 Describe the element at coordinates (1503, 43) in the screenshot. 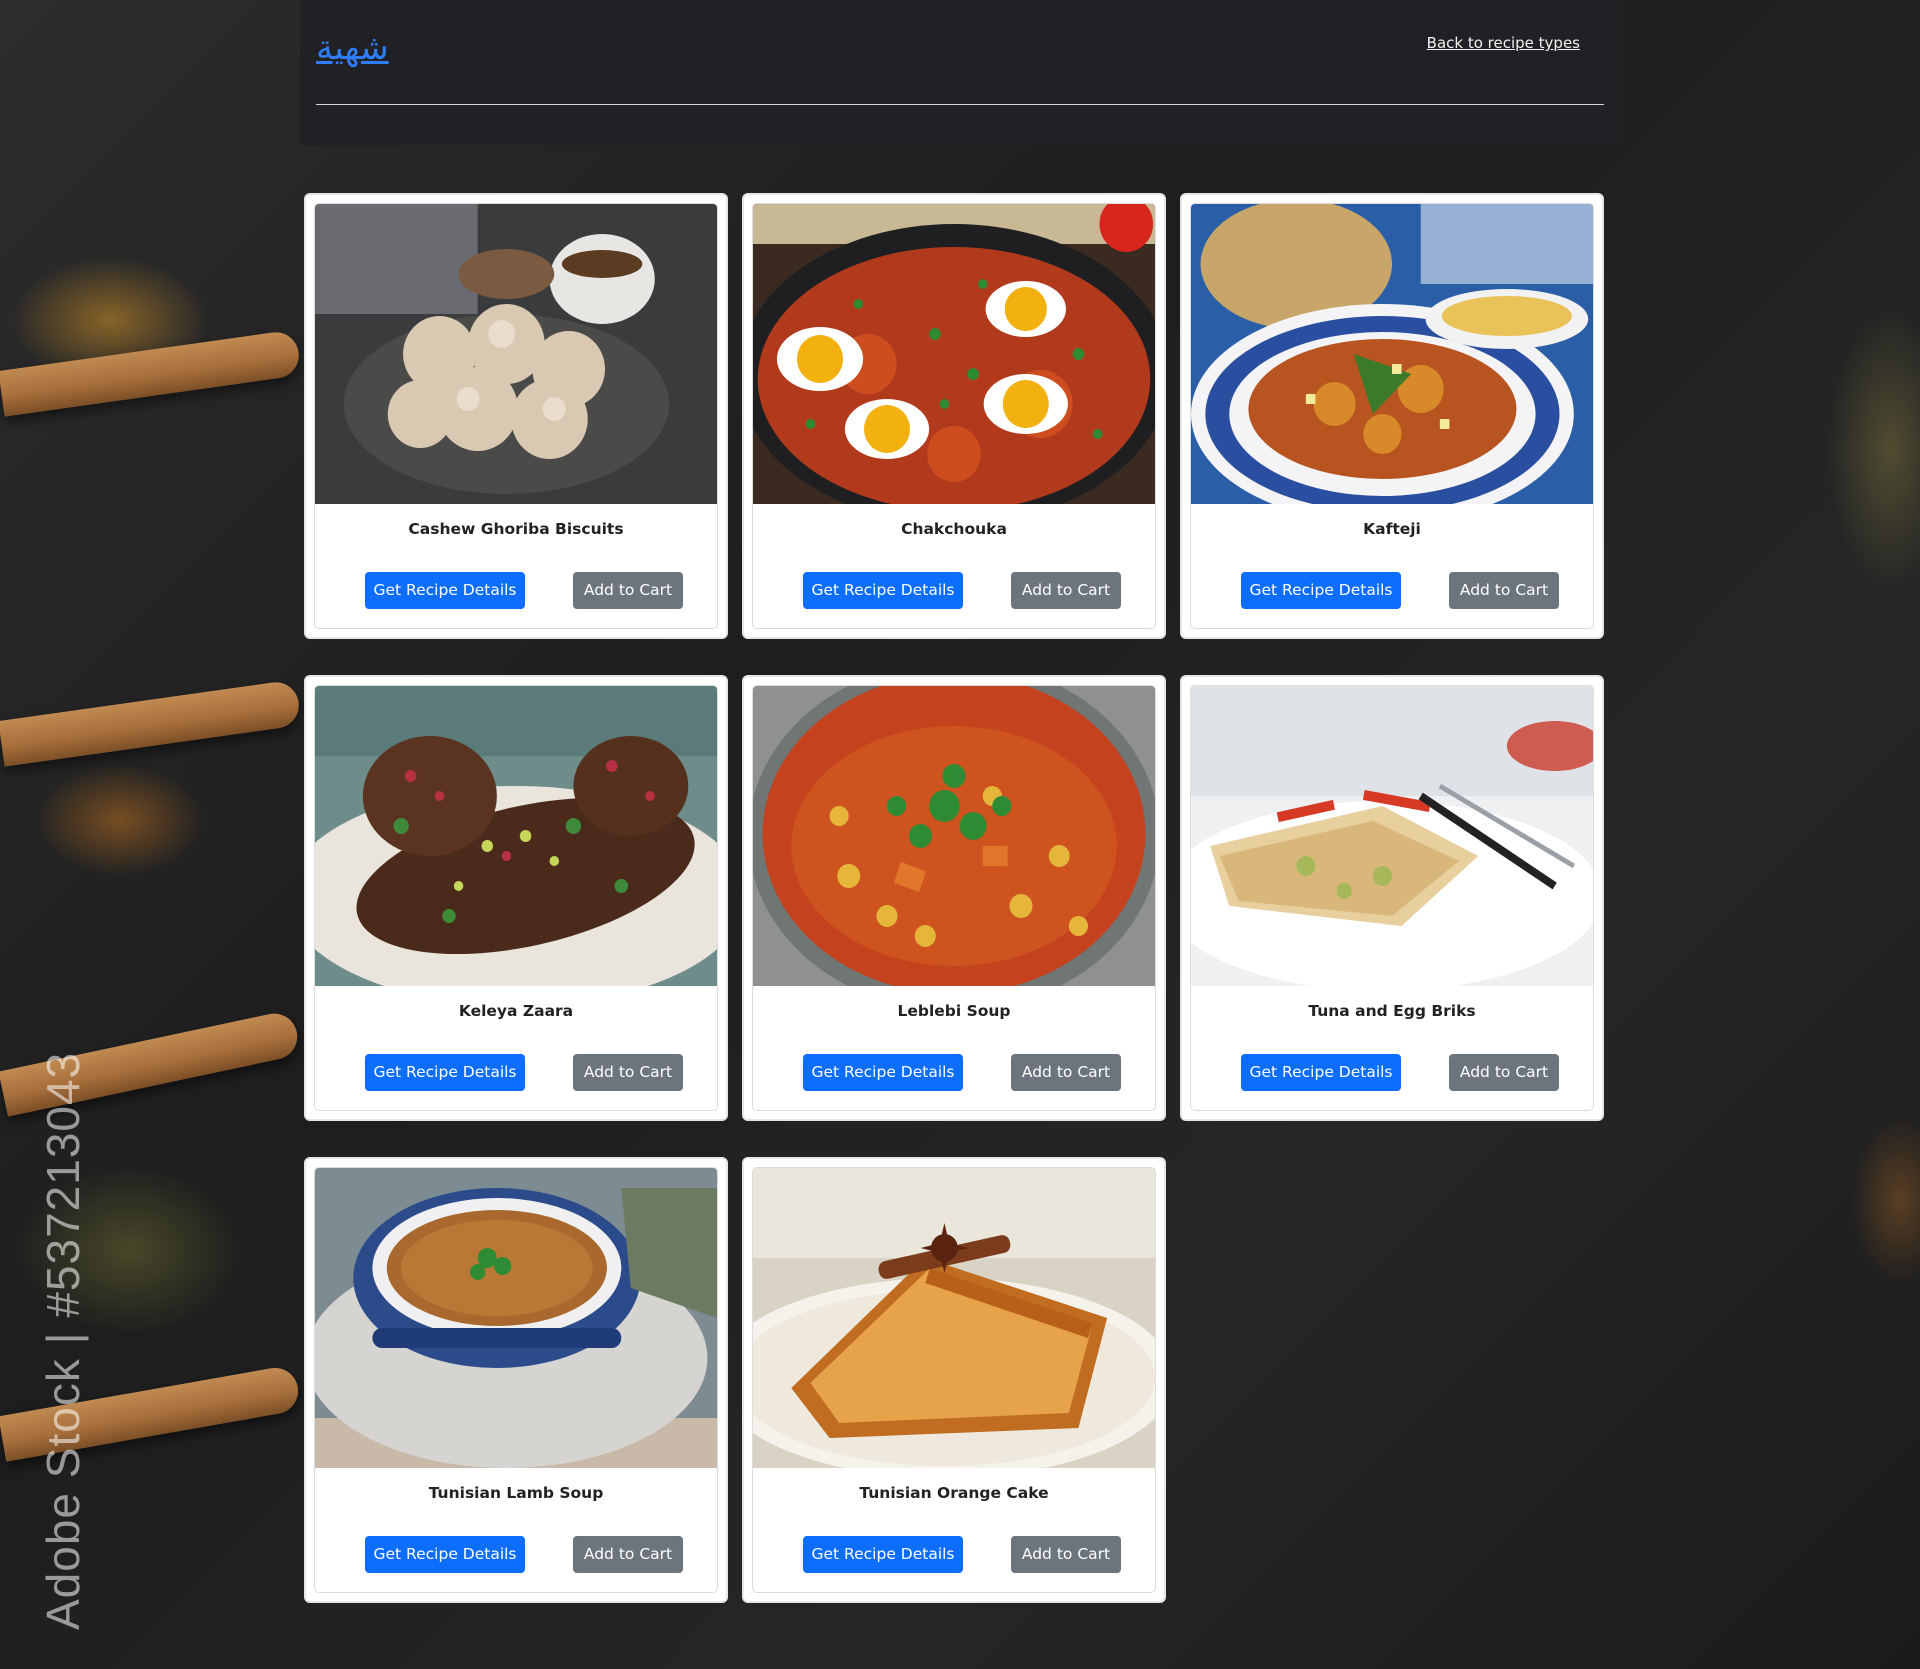

I see `back-to-recipe-types-link: Back to recipe types` at that location.